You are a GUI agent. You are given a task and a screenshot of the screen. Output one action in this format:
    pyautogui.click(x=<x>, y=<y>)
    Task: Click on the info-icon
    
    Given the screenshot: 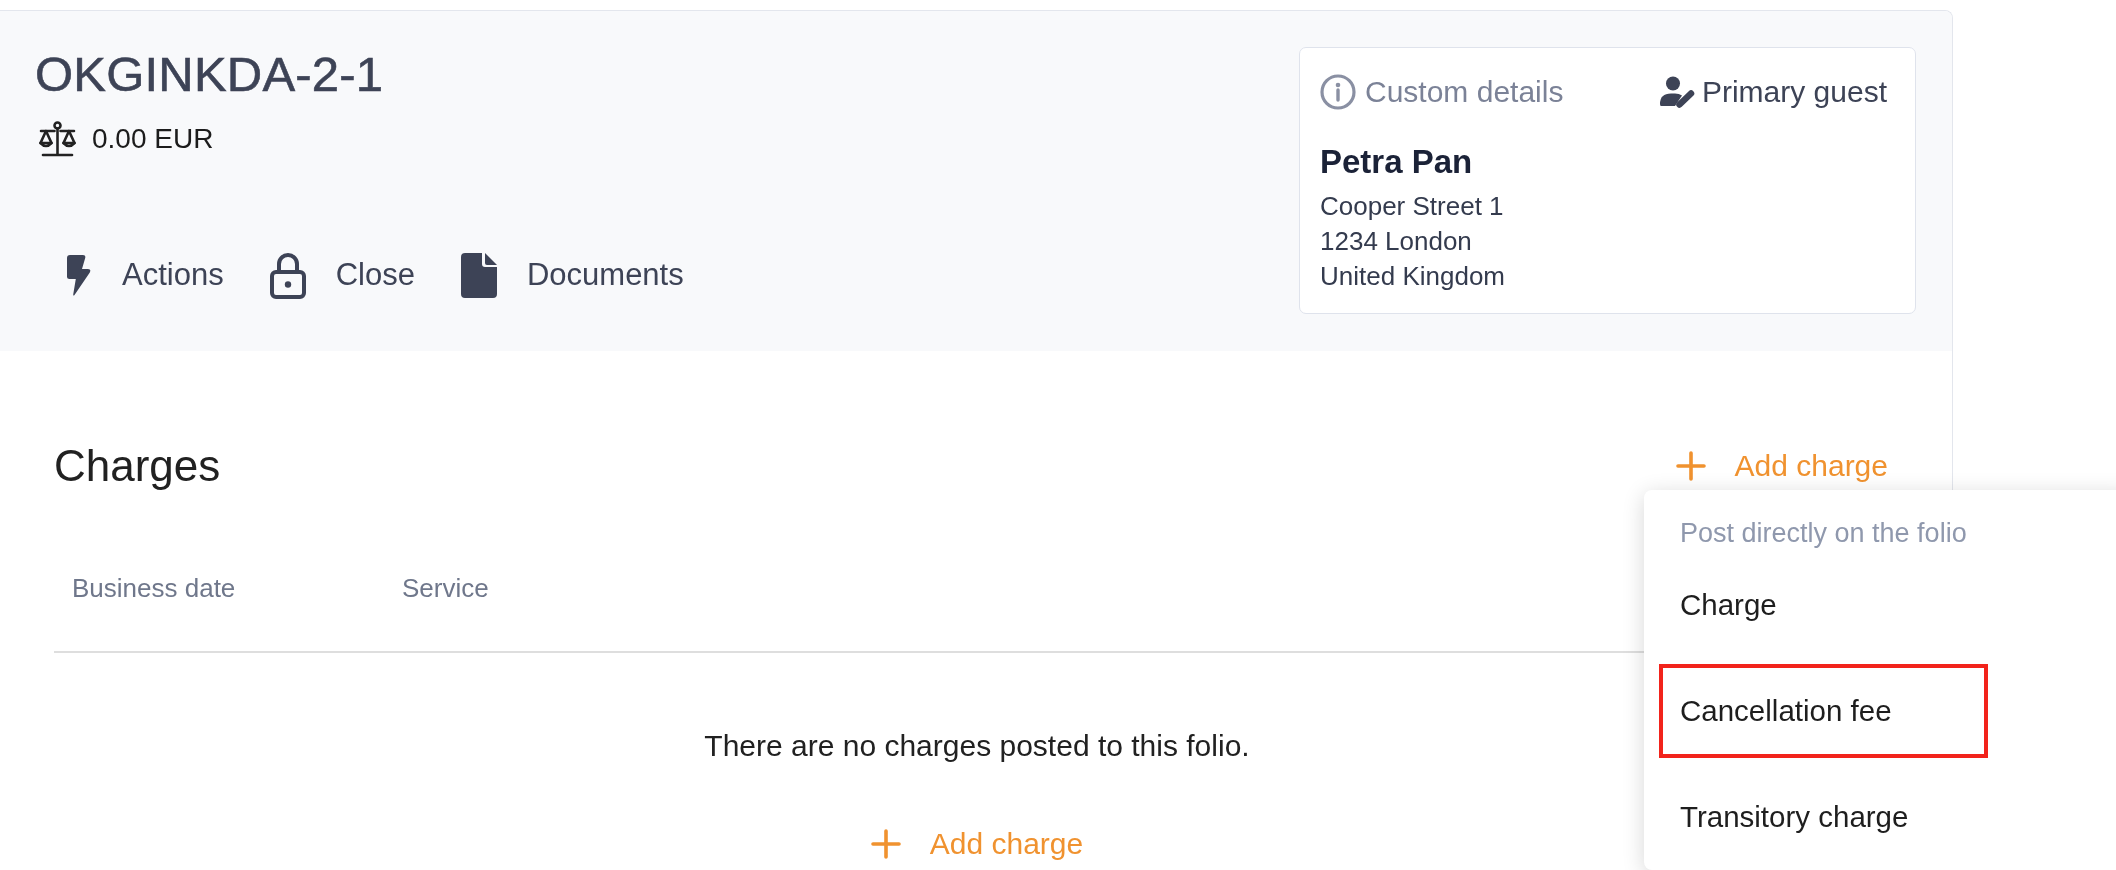 What is the action you would take?
    pyautogui.click(x=1338, y=92)
    